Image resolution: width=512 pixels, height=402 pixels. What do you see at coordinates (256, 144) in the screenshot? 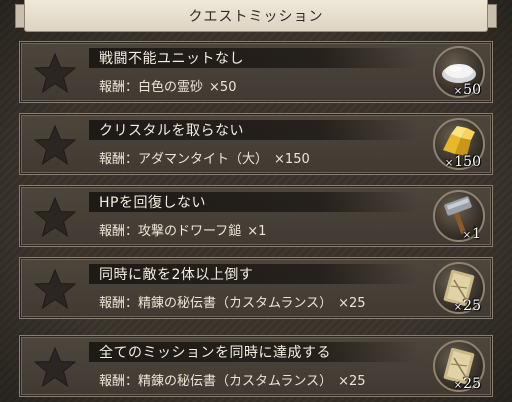
I see `mission-row: クリスタルを取らない 報酬：アダマンタイト（大） ×150 ×150` at bounding box center [256, 144].